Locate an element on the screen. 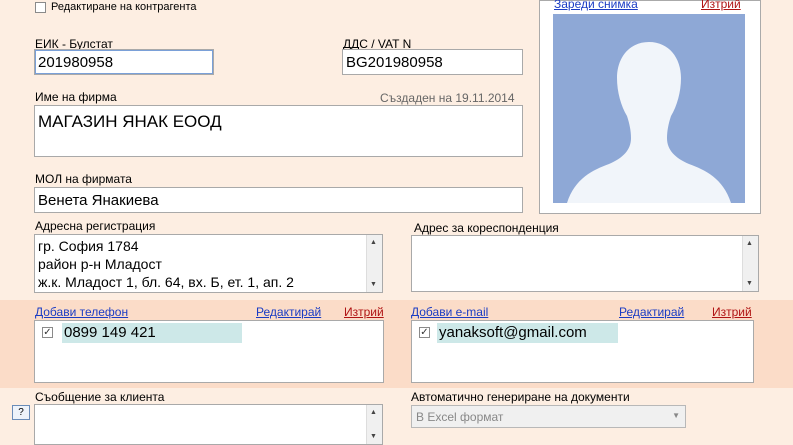 The width and height of the screenshot is (793, 445). mol-value: Венета Янакиева is located at coordinates (98, 200).